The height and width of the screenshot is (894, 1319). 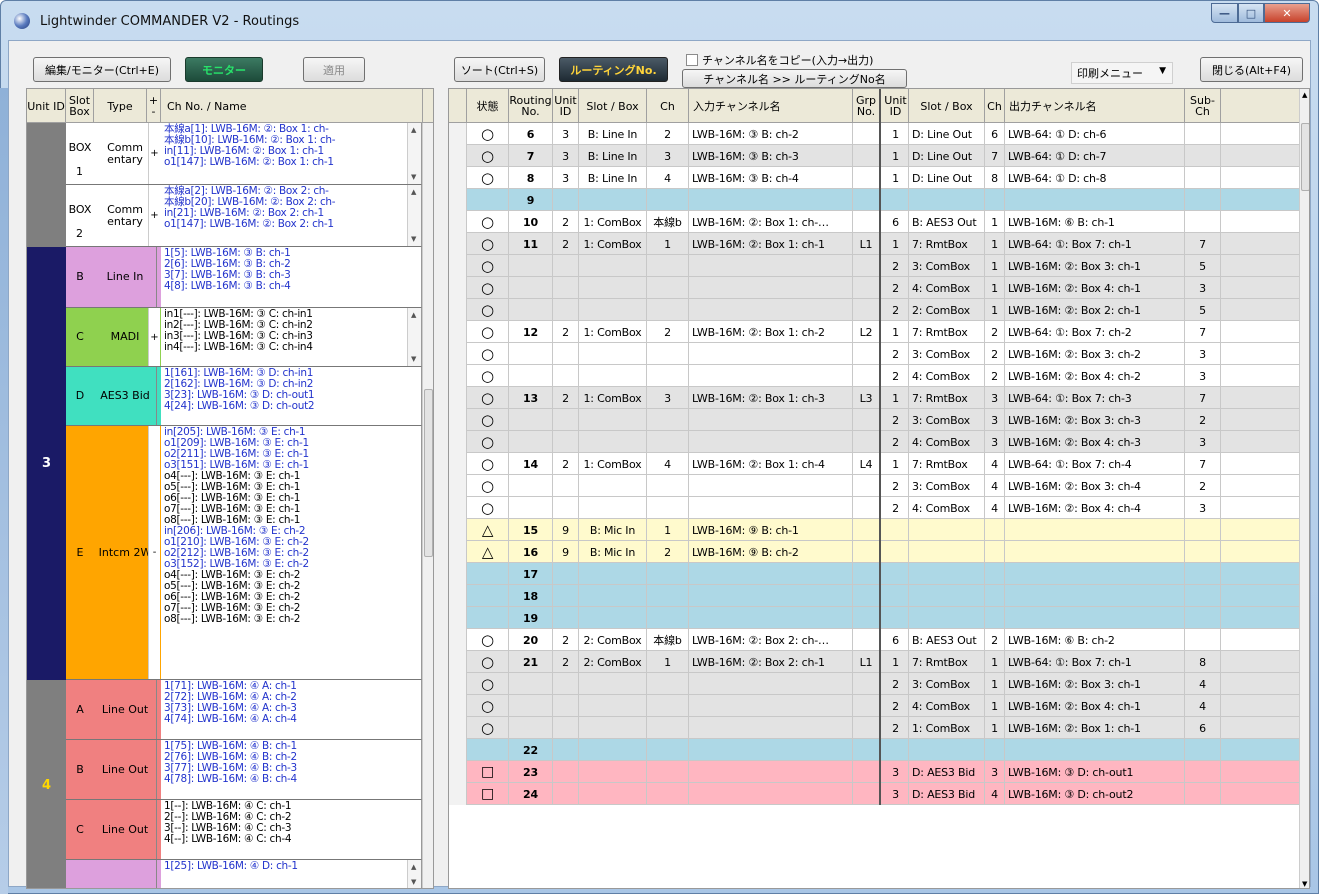 I want to click on route-cell-uo: 3, so click(x=896, y=772).